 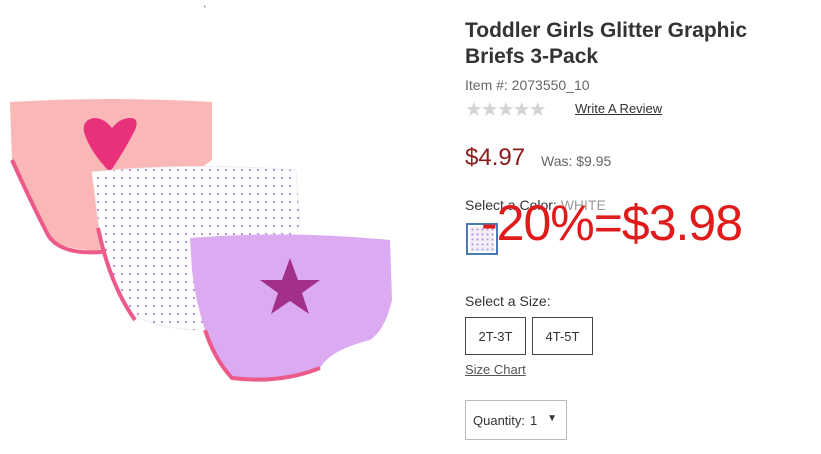 I want to click on size-option-2t-3t: 2T-3T, so click(x=495, y=336).